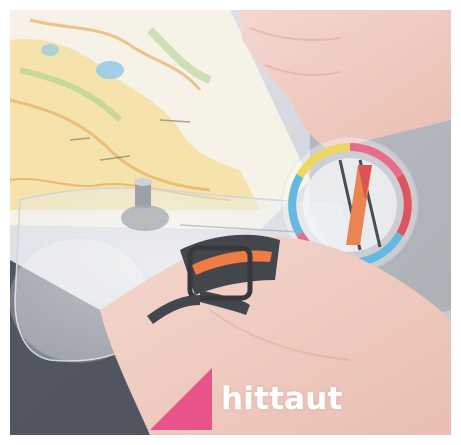  What do you see at coordinates (282, 399) in the screenshot?
I see `brand-wordmark: hittaut` at bounding box center [282, 399].